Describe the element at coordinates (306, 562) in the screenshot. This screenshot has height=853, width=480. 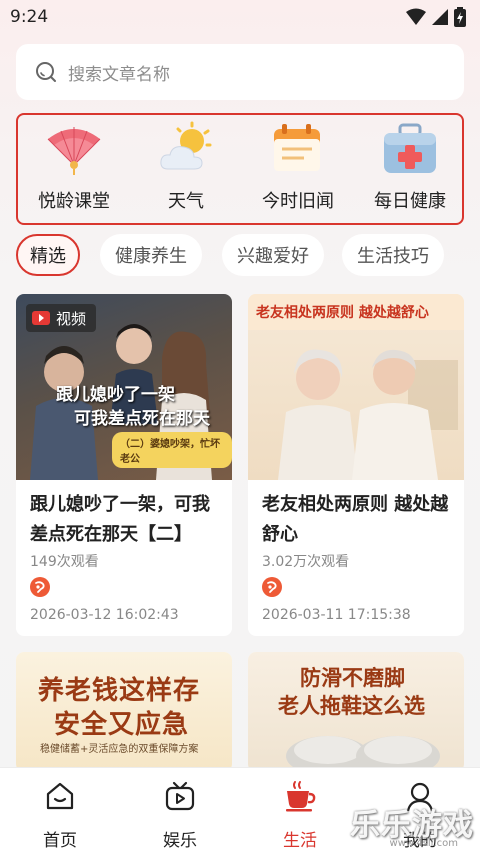
I see `article-view-count: 3.02万次观看` at that location.